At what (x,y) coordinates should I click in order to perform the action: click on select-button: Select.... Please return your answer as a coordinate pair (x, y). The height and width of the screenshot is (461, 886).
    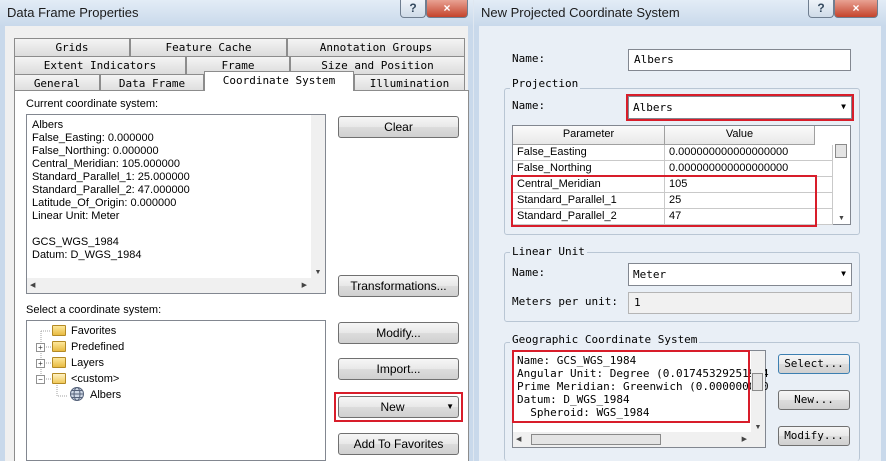
    Looking at the image, I should click on (814, 364).